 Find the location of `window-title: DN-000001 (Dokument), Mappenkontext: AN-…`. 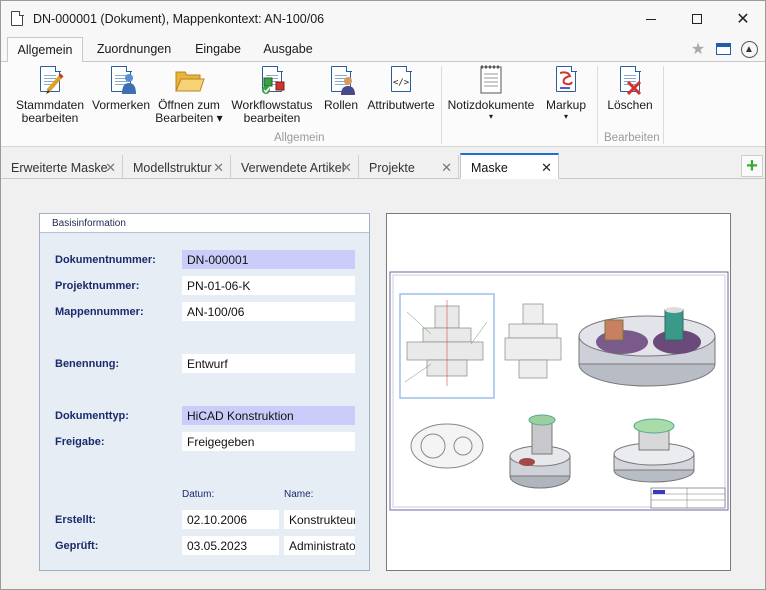

window-title: DN-000001 (Dokument), Mappenkontext: AN-… is located at coordinates (179, 19).